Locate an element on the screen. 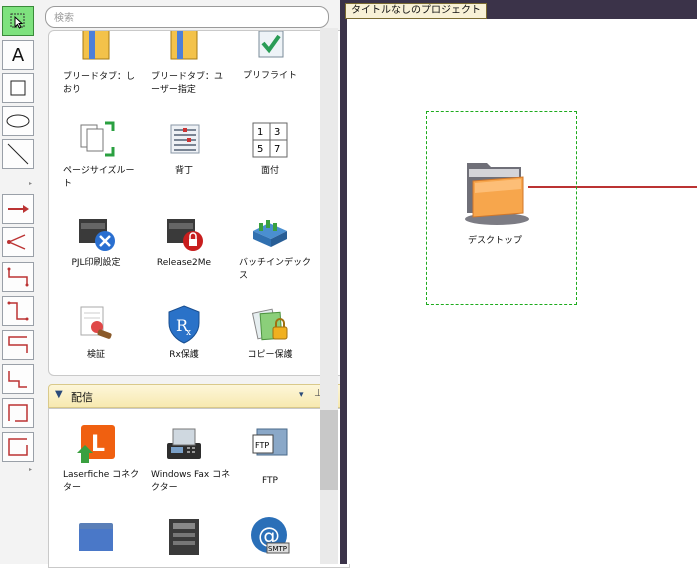  palette-item-label: ブリードタブ：しおり is located at coordinates (99, 83).